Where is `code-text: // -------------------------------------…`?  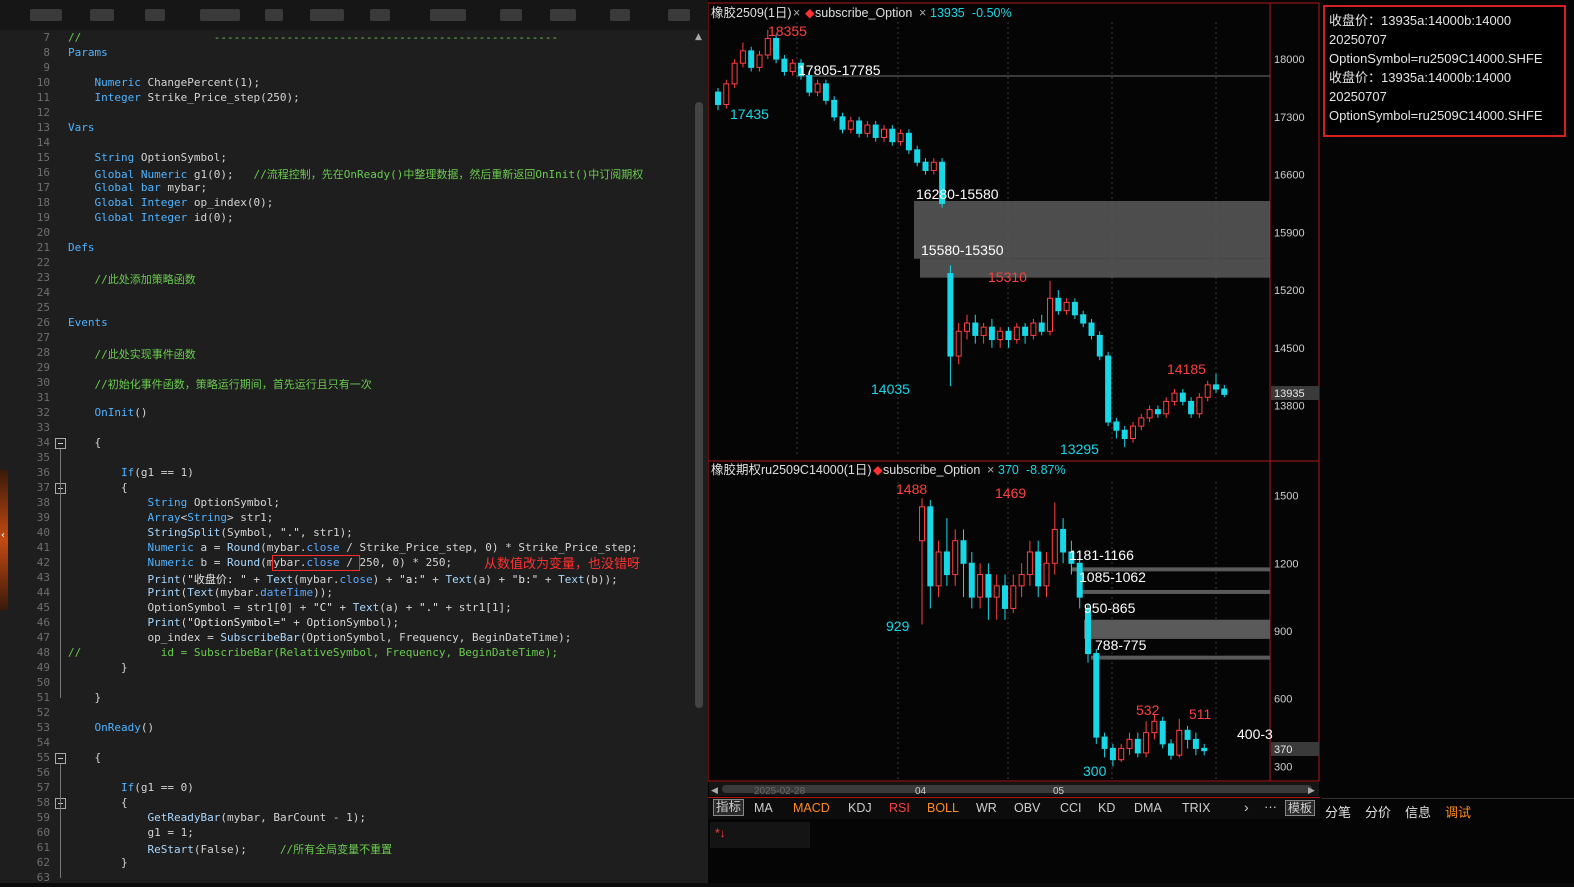
code-text: // -------------------------------------… is located at coordinates (313, 37).